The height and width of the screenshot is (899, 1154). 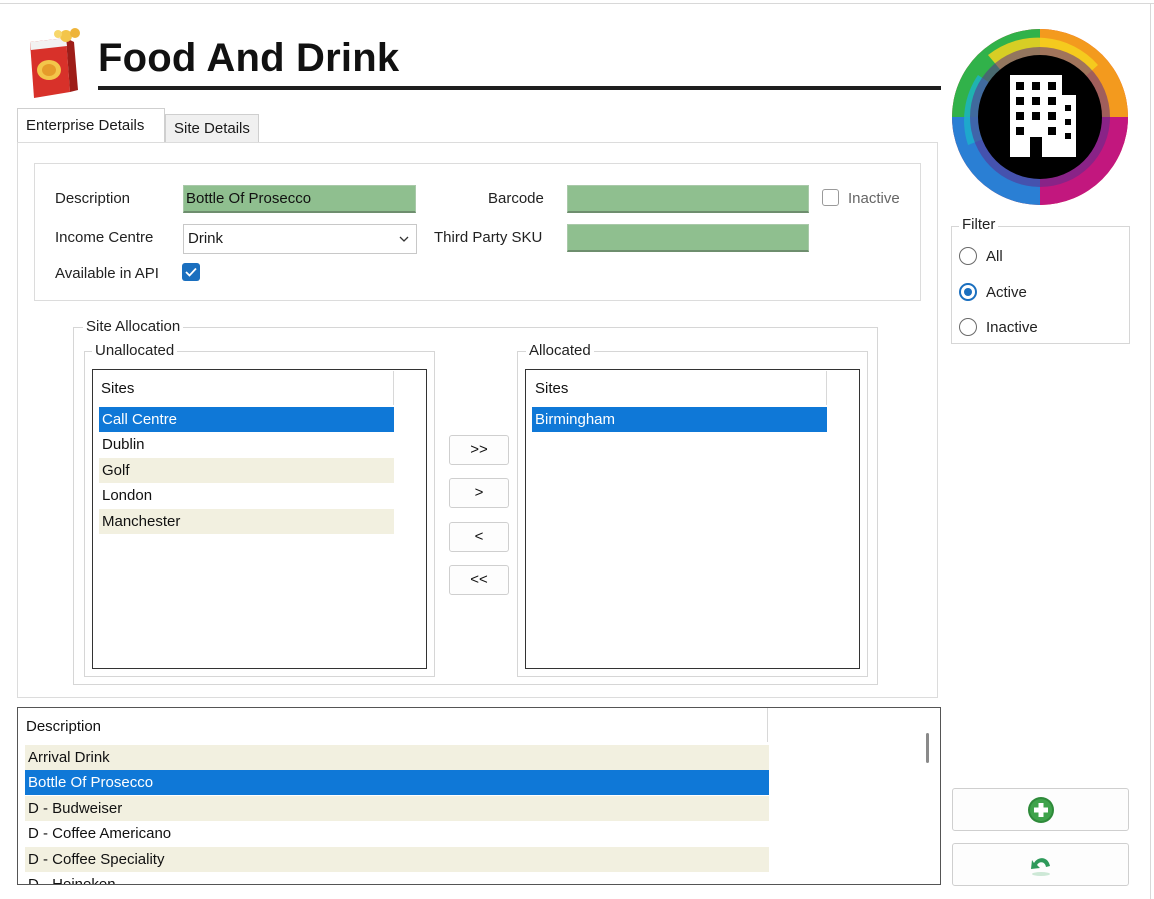 I want to click on filter-active-radio, so click(x=968, y=292).